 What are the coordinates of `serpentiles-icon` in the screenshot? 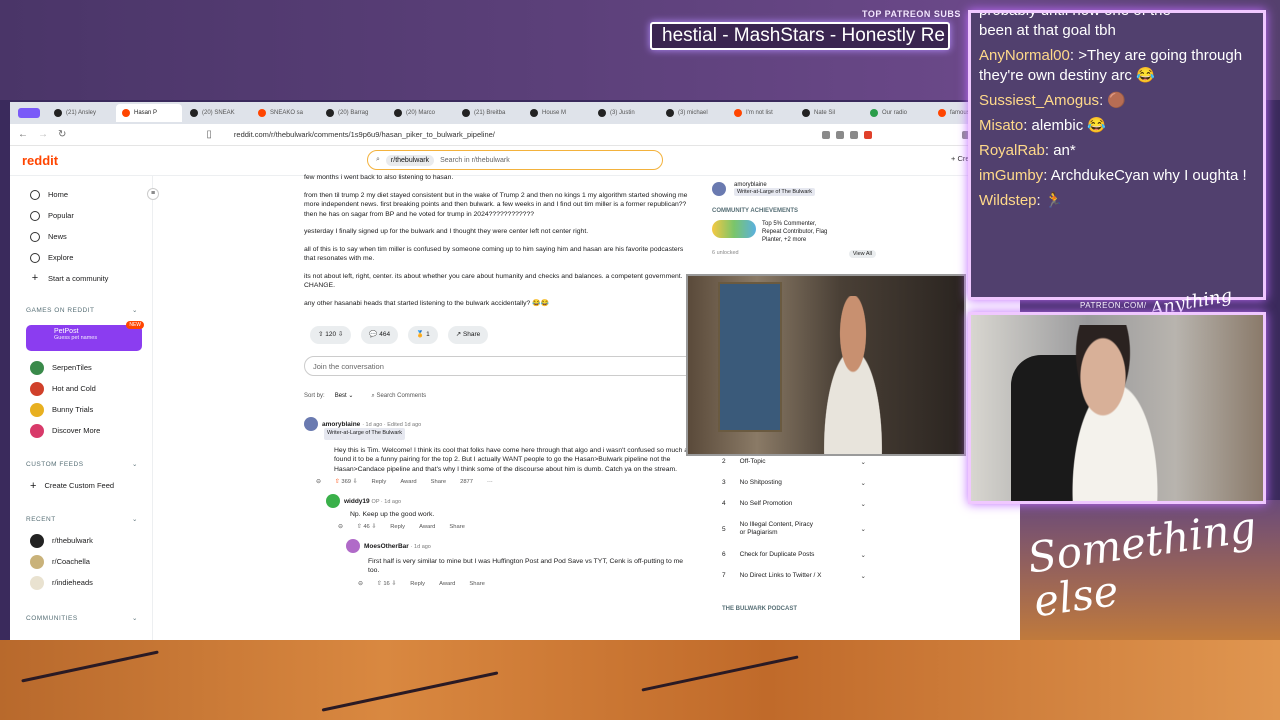 It's located at (37, 367).